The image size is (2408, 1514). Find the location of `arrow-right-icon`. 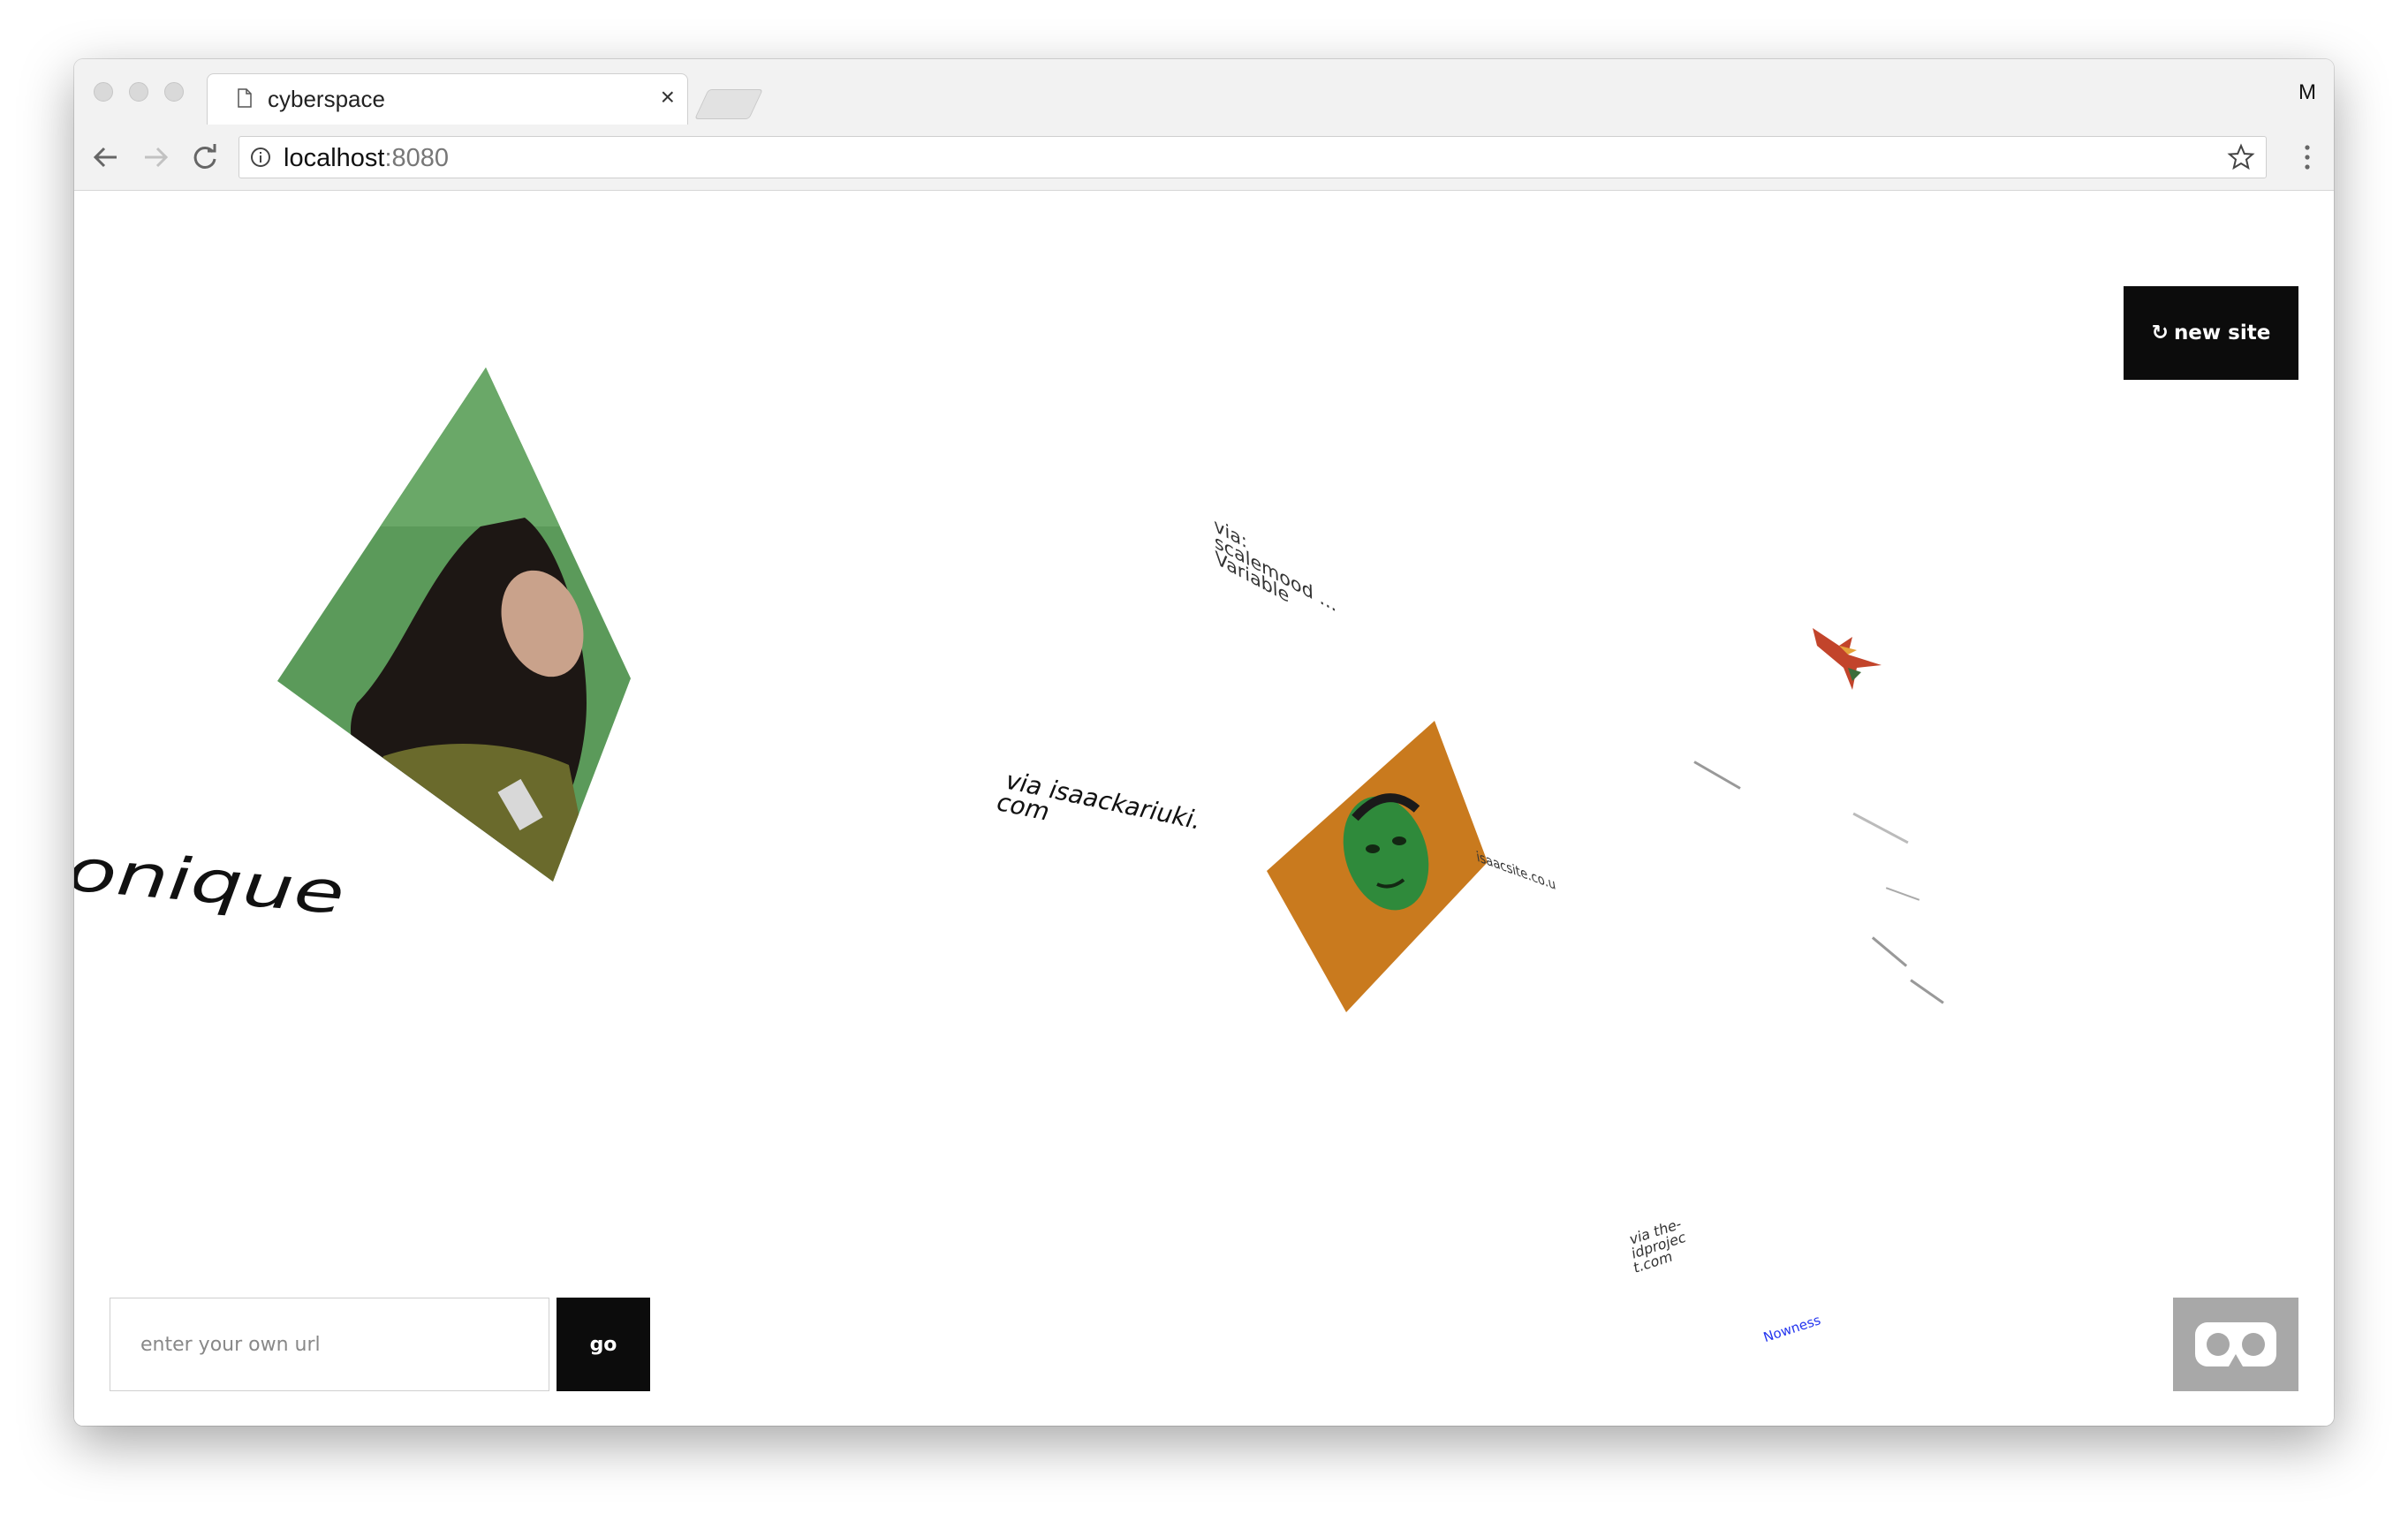

arrow-right-icon is located at coordinates (155, 157).